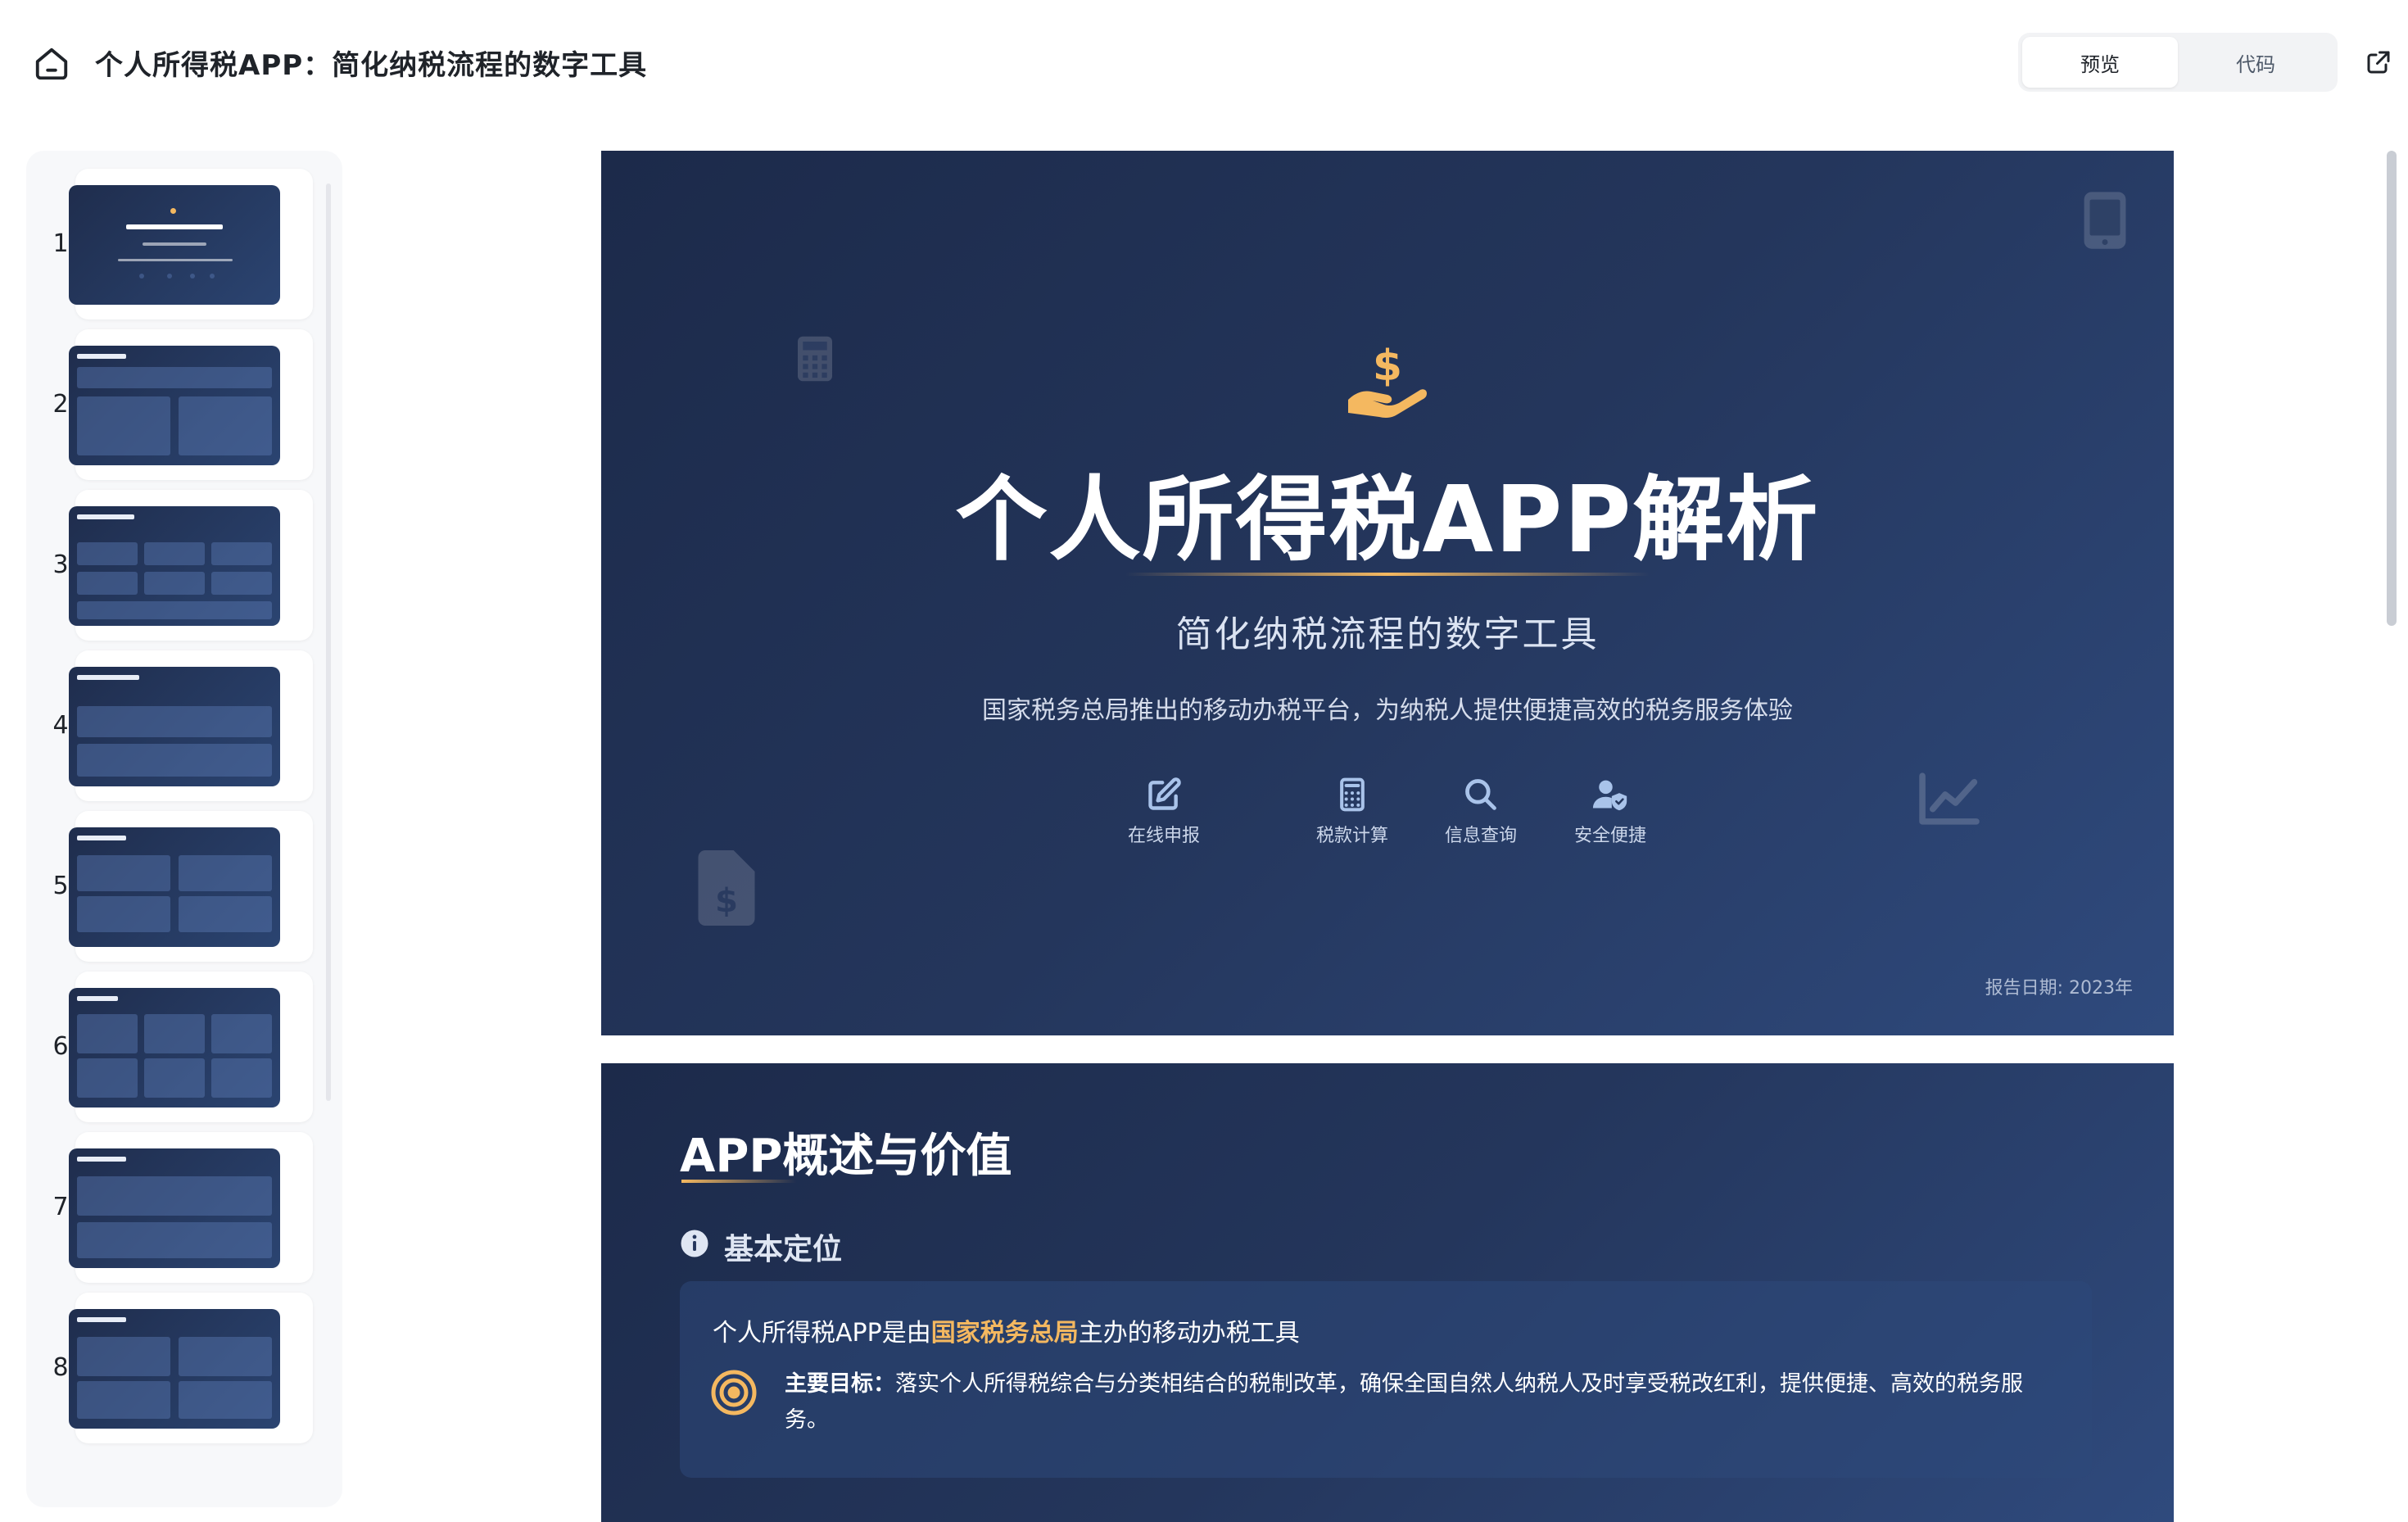 The image size is (2408, 1522). Describe the element at coordinates (1387, 520) in the screenshot. I see `slide-title: 个人所得税APP解析` at that location.